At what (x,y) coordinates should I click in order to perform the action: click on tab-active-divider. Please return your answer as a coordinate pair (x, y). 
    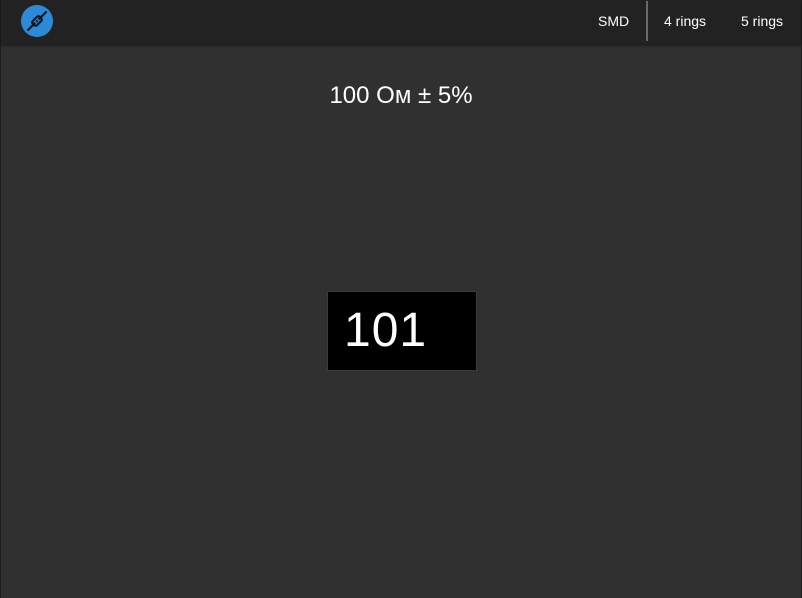
    Looking at the image, I should click on (647, 21).